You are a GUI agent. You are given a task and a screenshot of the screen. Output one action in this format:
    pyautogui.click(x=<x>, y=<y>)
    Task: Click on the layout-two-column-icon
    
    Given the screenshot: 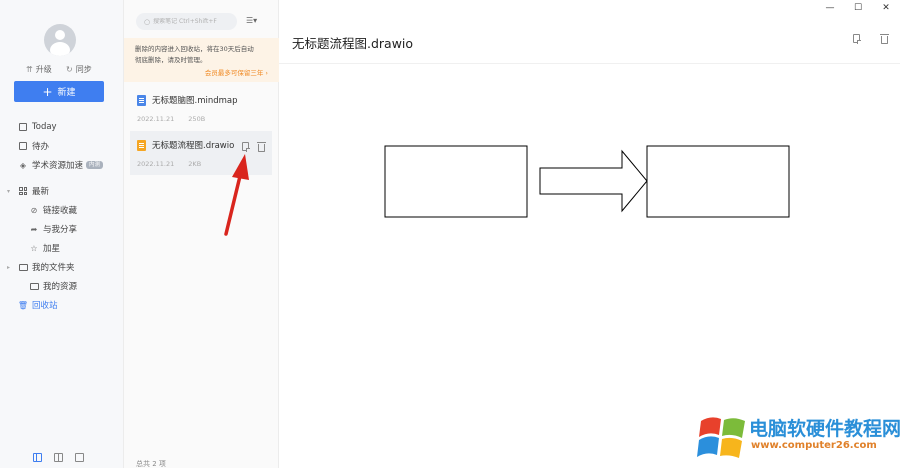 What is the action you would take?
    pyautogui.click(x=58, y=457)
    